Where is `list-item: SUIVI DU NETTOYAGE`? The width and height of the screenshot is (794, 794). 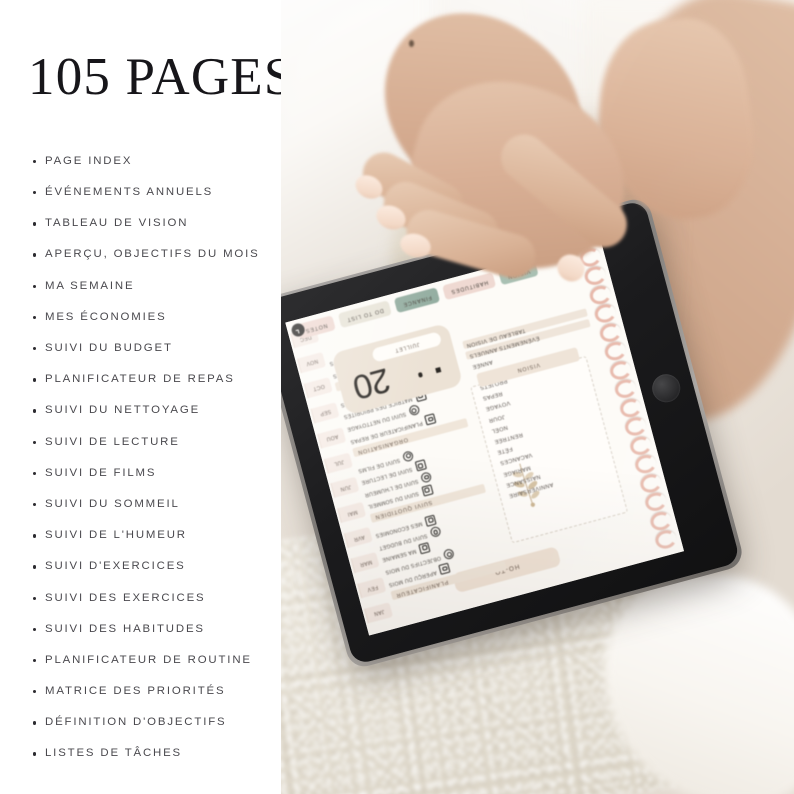
list-item: SUIVI DU NETTOYAGE is located at coordinates (140, 411).